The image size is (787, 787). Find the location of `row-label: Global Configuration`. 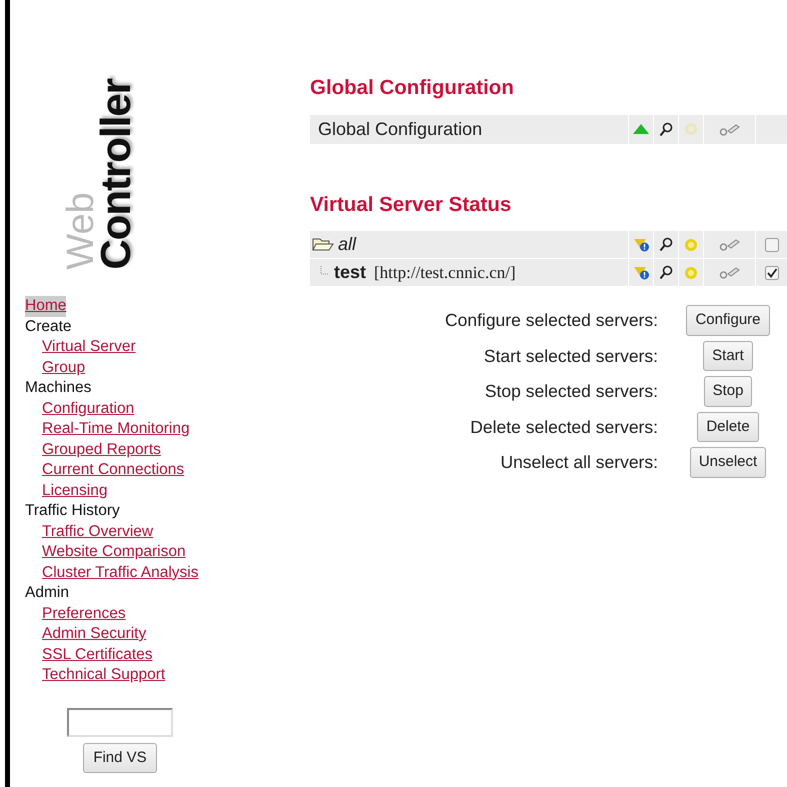

row-label: Global Configuration is located at coordinates (400, 129).